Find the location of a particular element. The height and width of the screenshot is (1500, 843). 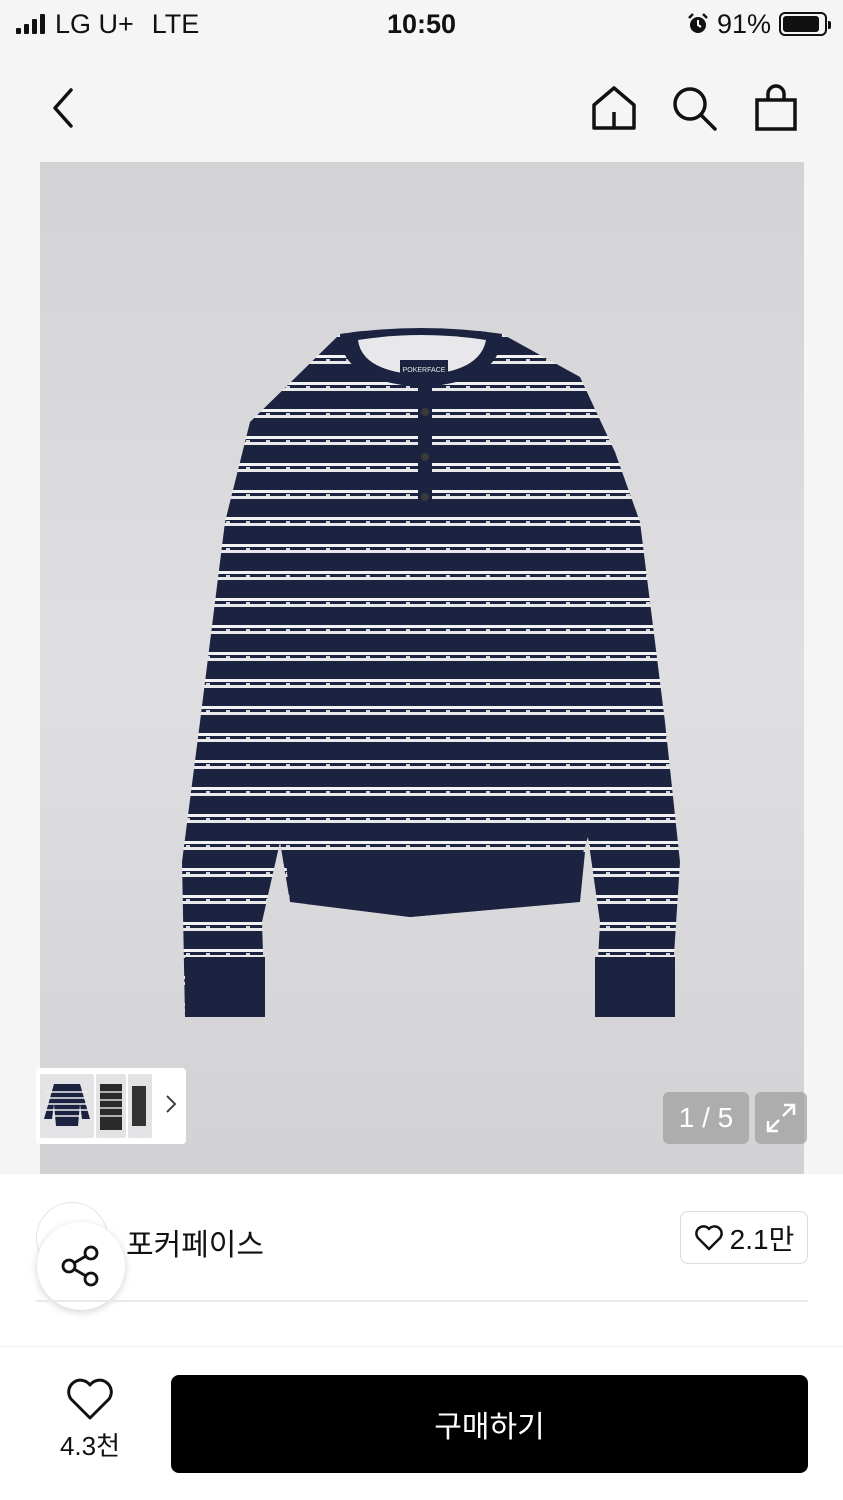

share-button is located at coordinates (81, 1266).